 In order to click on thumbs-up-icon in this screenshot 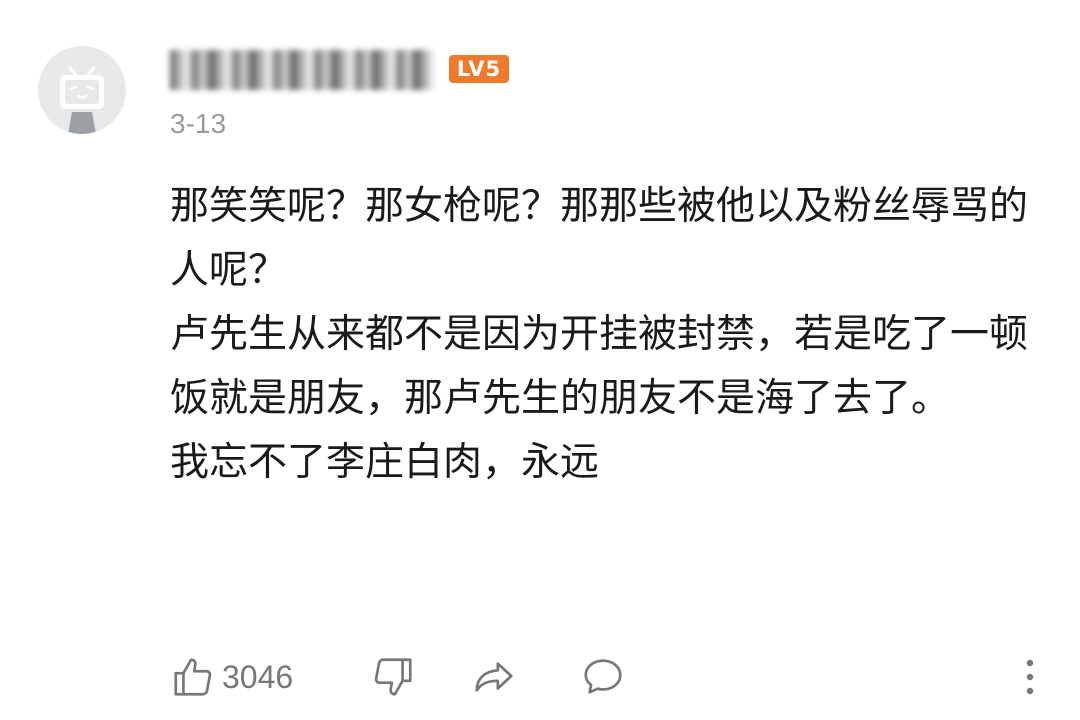, I will do `click(193, 677)`.